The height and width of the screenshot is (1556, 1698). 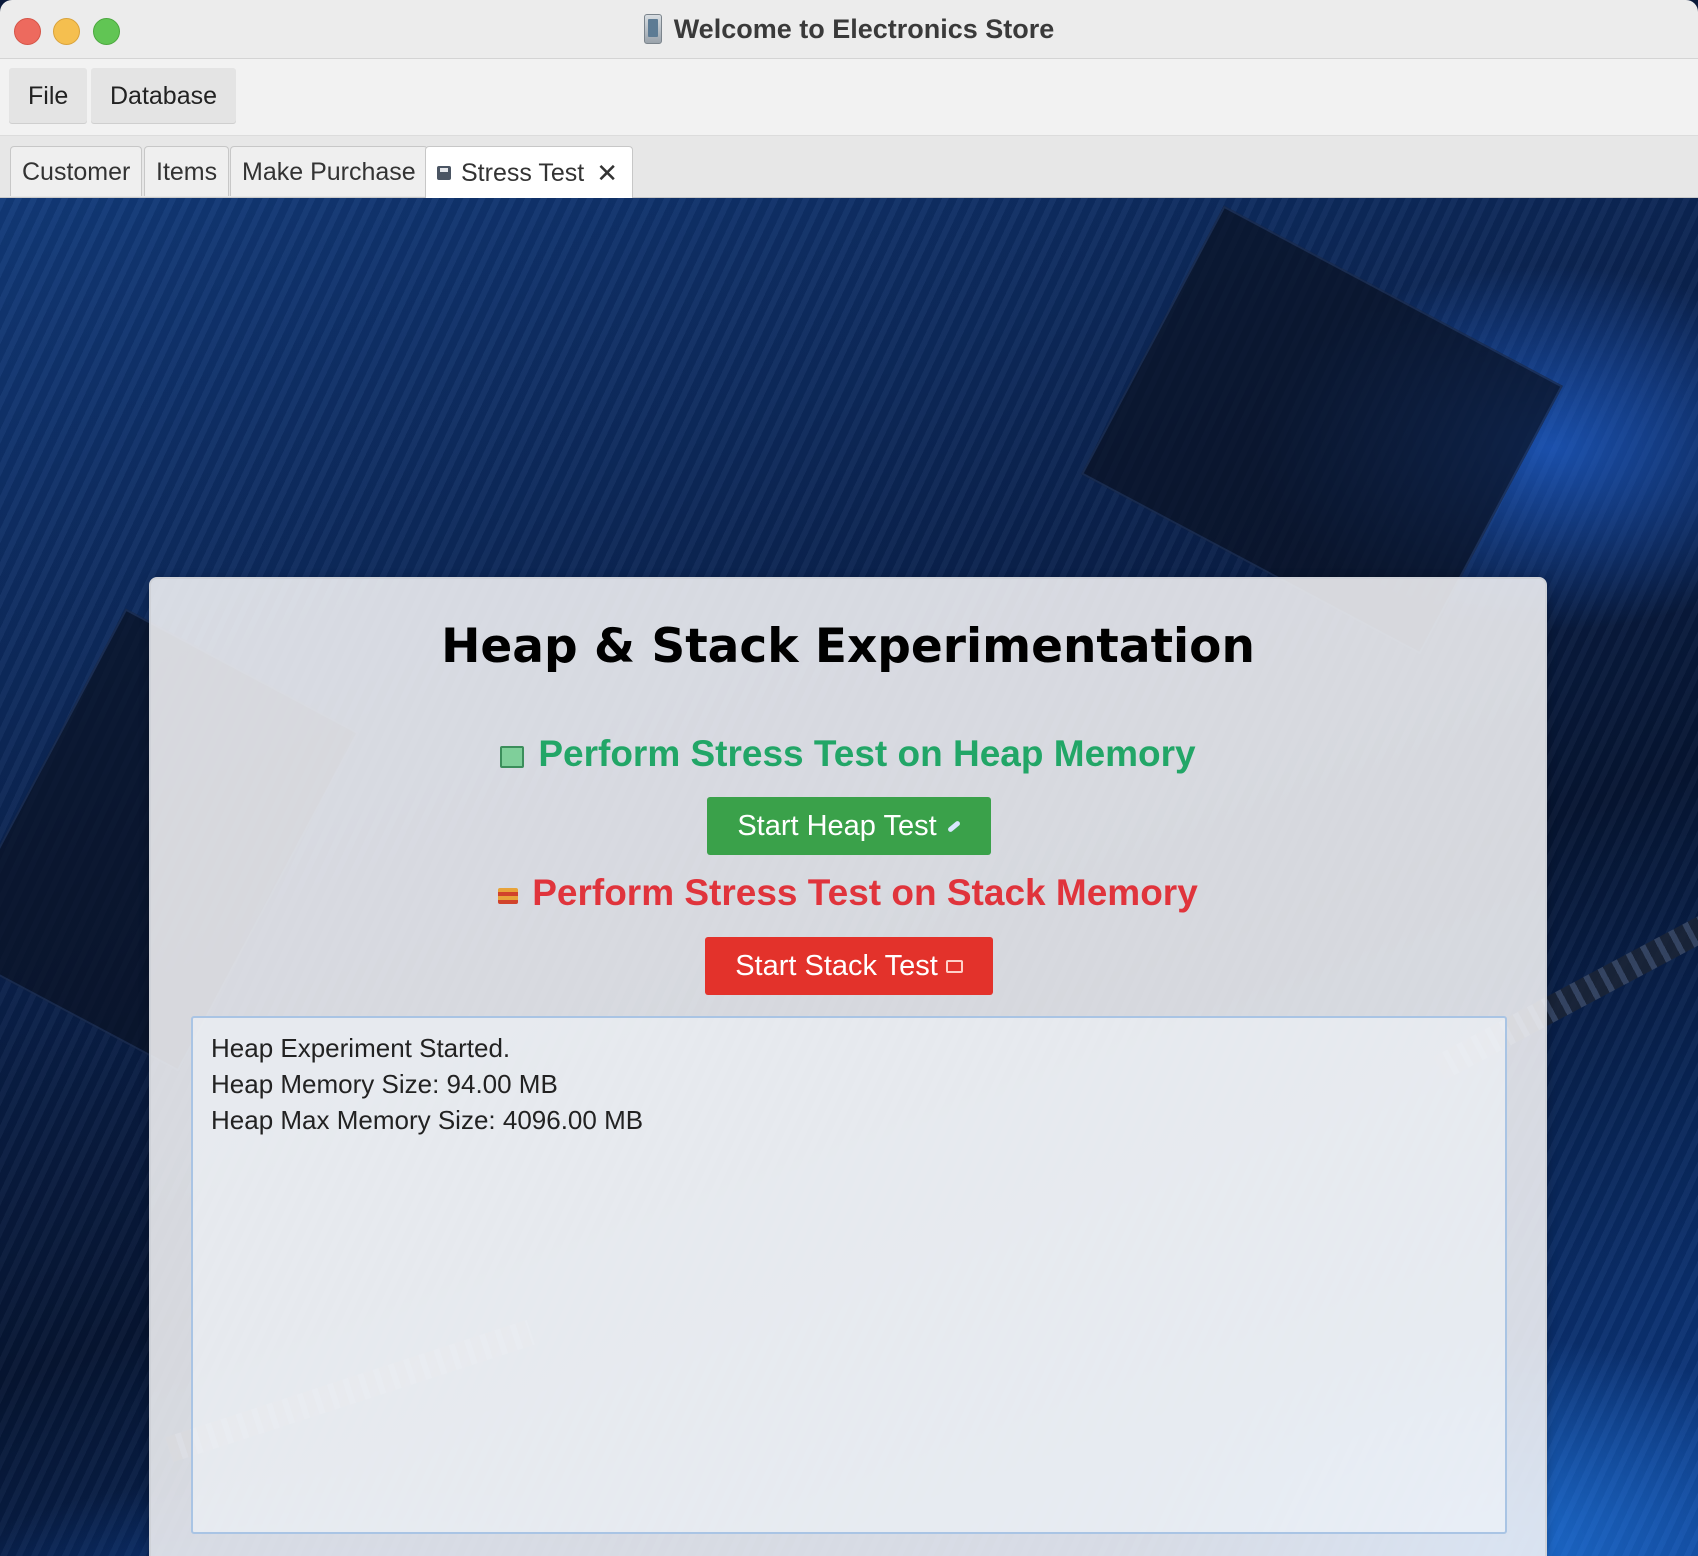 I want to click on panel-title: Heap & Stack Experimentation, so click(x=848, y=646).